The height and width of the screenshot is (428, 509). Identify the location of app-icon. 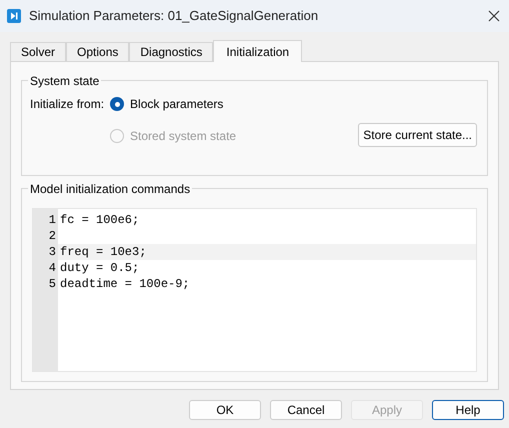
(14, 16).